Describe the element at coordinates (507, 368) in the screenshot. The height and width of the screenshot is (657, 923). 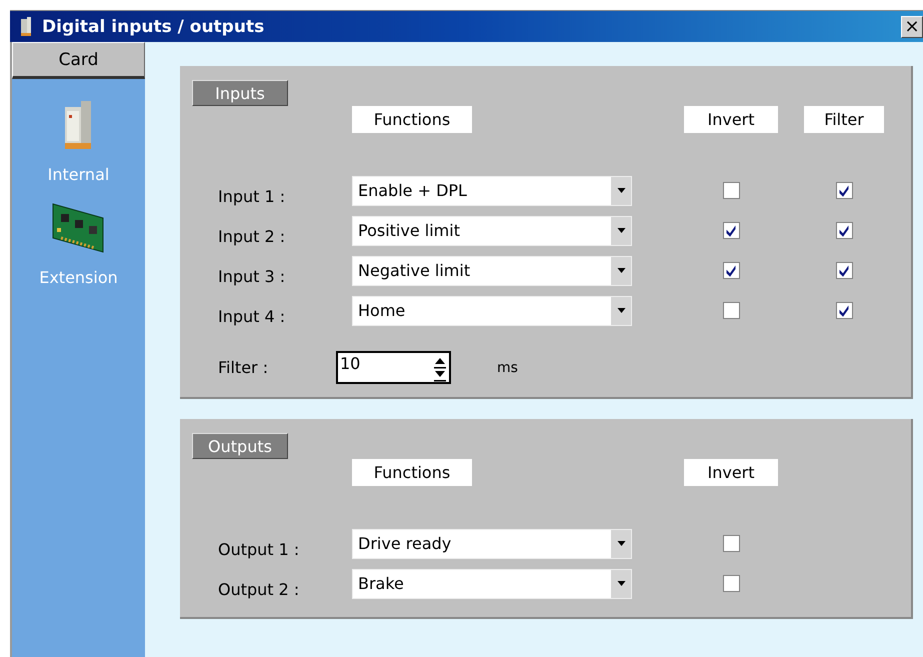
I see `unit-label: ms` at that location.